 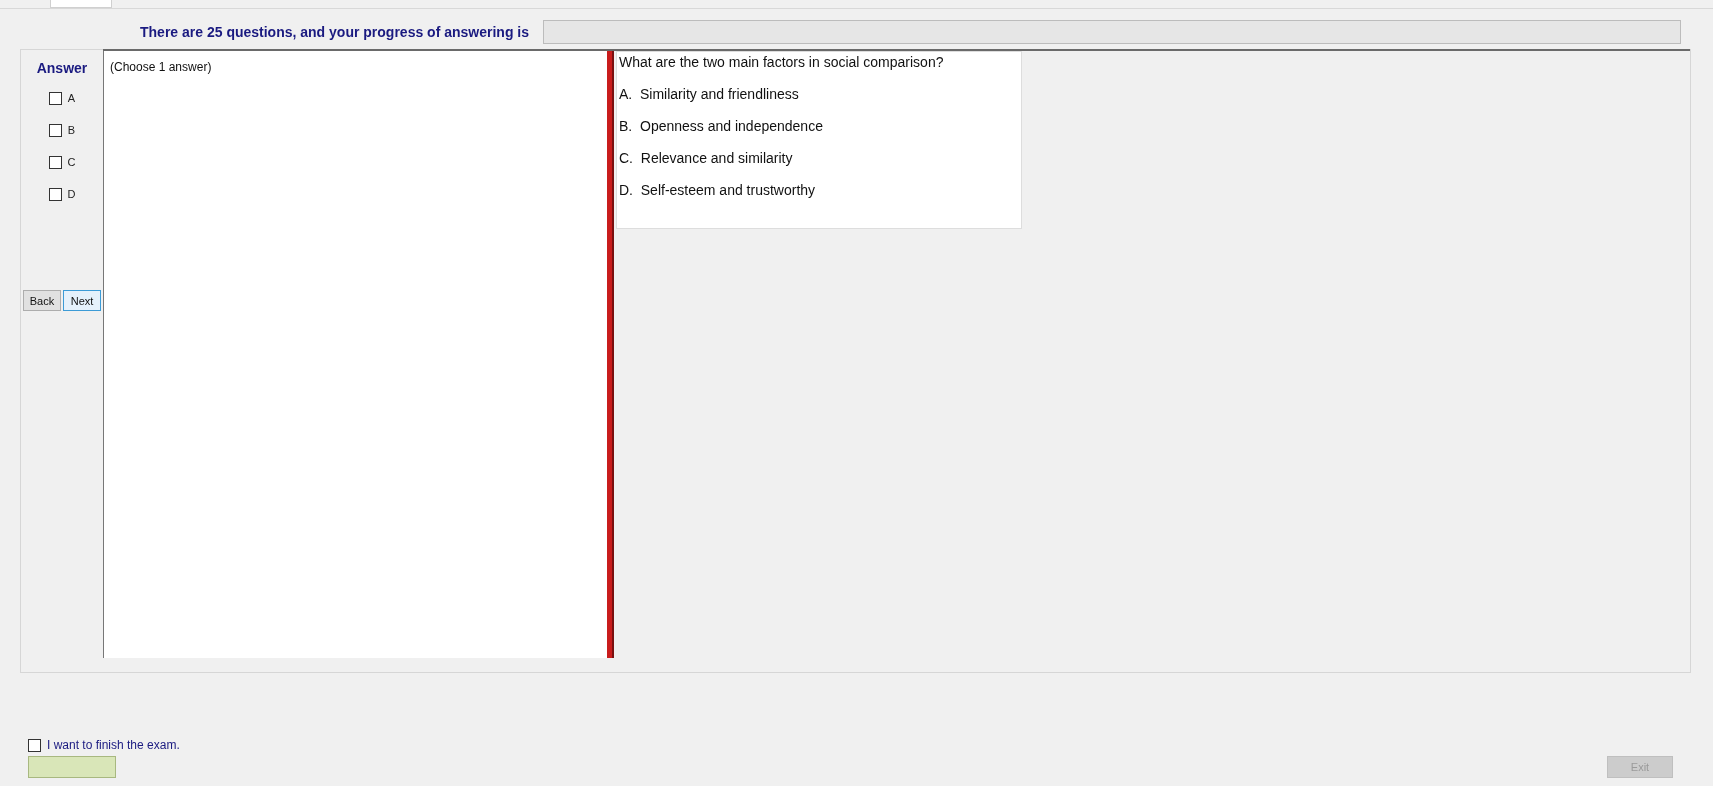 What do you see at coordinates (71, 194) in the screenshot?
I see `option-label: D` at bounding box center [71, 194].